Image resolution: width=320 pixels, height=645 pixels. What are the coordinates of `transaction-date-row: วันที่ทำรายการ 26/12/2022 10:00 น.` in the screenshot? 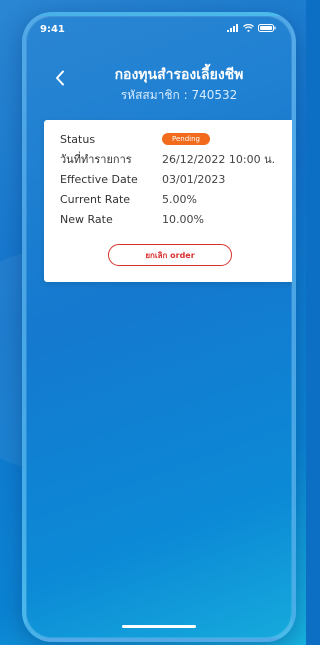 It's located at (174, 159).